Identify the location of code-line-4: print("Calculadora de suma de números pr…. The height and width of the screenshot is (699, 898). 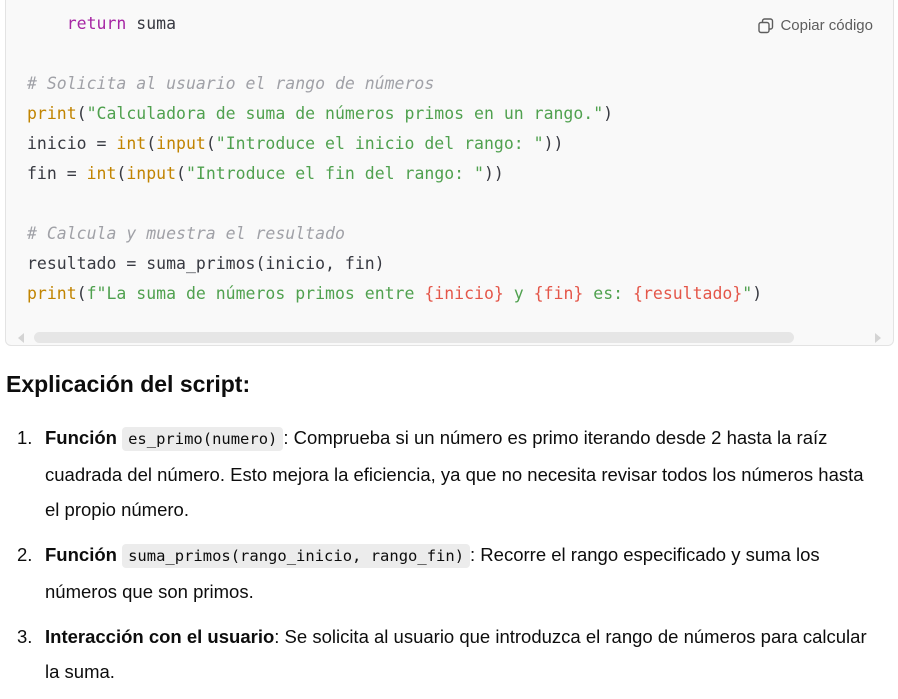
(320, 113).